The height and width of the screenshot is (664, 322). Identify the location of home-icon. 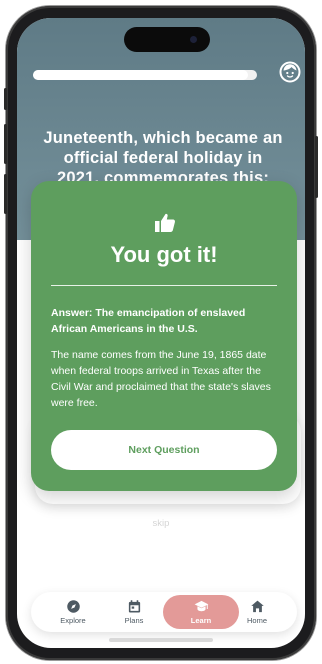
(257, 606).